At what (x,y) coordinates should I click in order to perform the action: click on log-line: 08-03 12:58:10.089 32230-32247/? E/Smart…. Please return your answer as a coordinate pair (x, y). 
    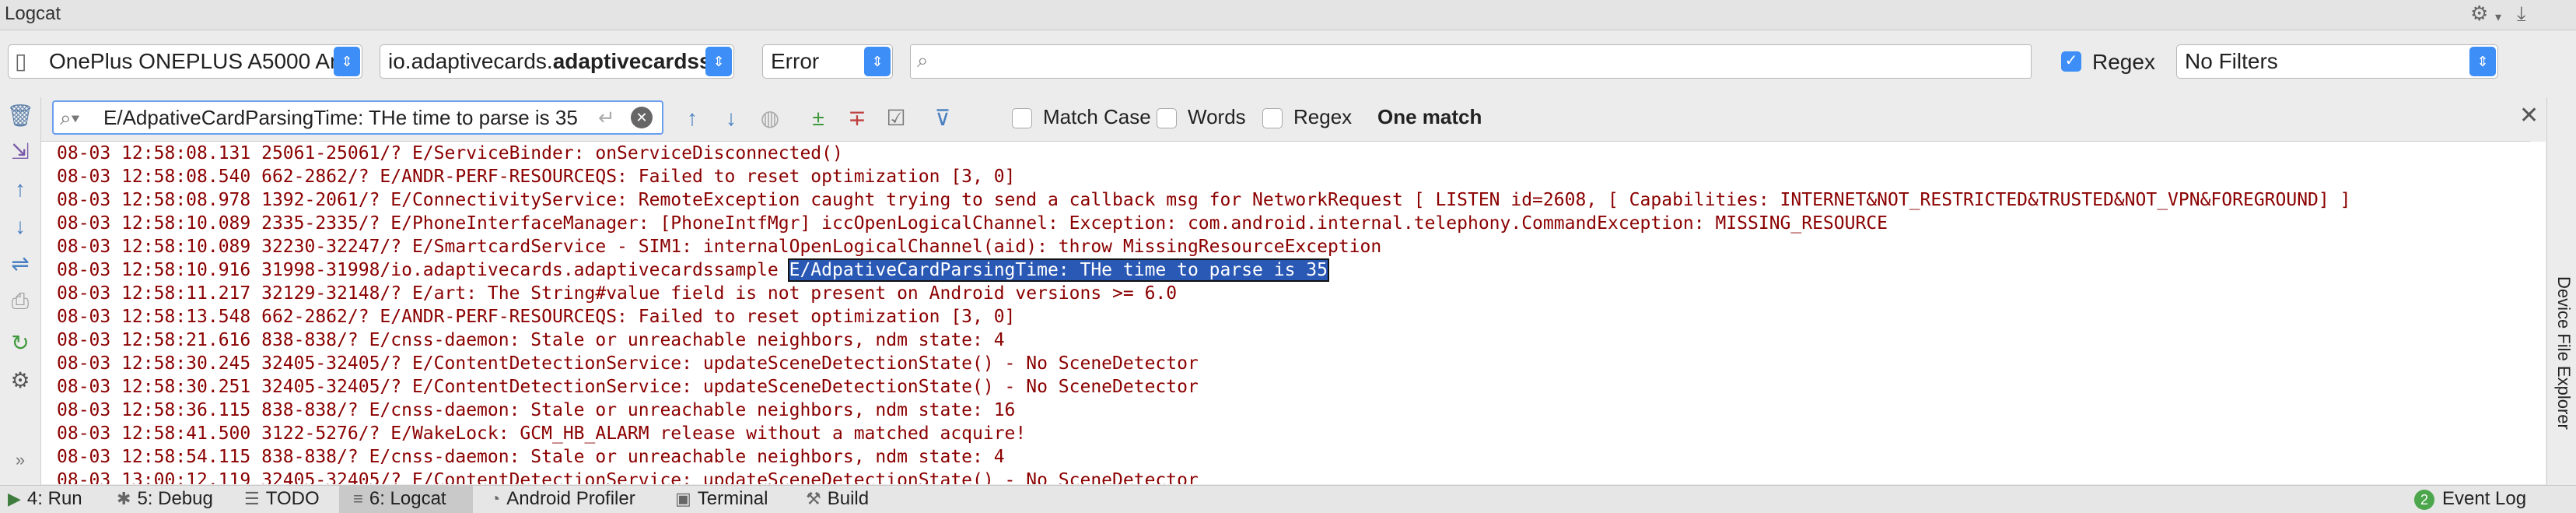
    Looking at the image, I should click on (719, 247).